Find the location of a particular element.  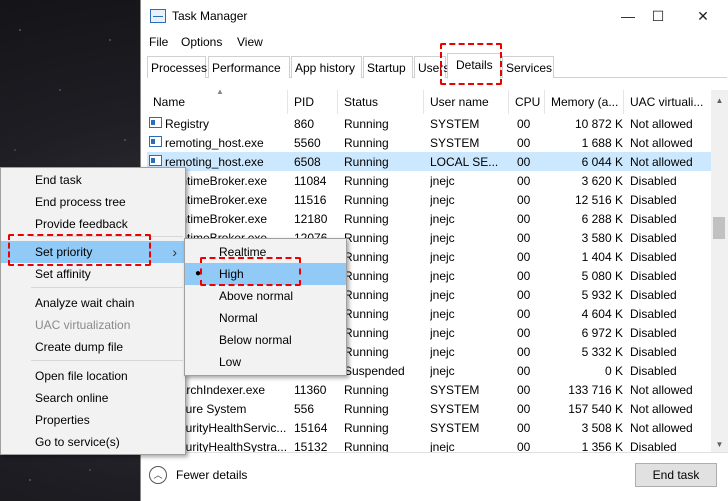

tab-services: Services is located at coordinates (528, 67).